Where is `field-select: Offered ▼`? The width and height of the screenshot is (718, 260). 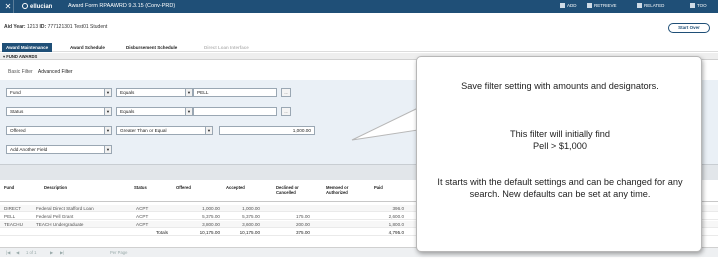 field-select: Offered ▼ is located at coordinates (59, 130).